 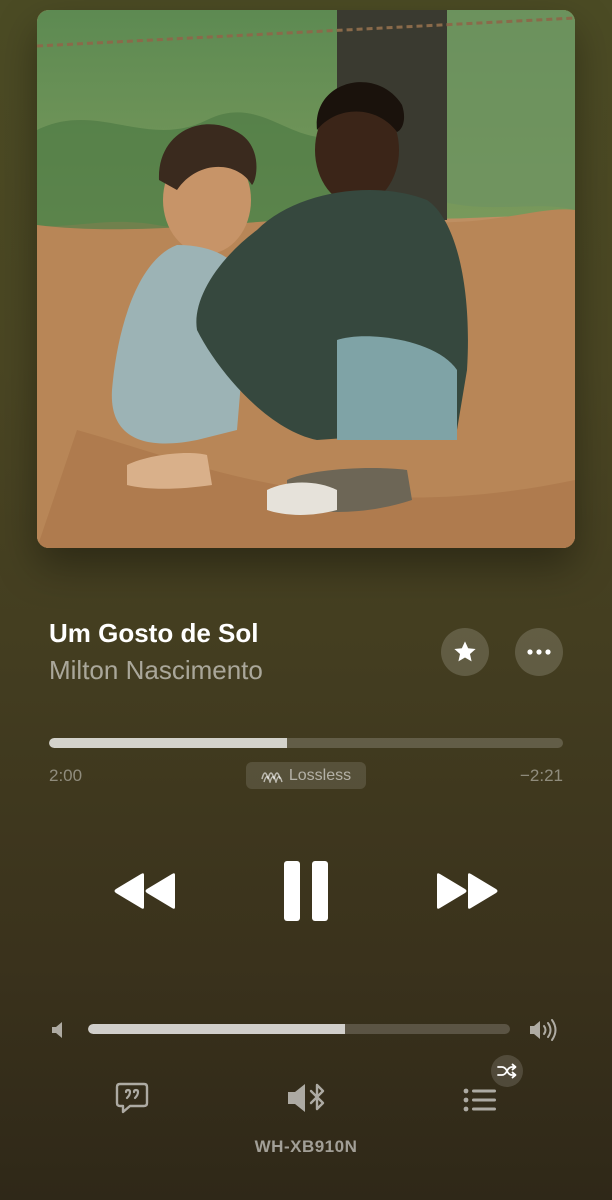 I want to click on pause-button, so click(x=306, y=891).